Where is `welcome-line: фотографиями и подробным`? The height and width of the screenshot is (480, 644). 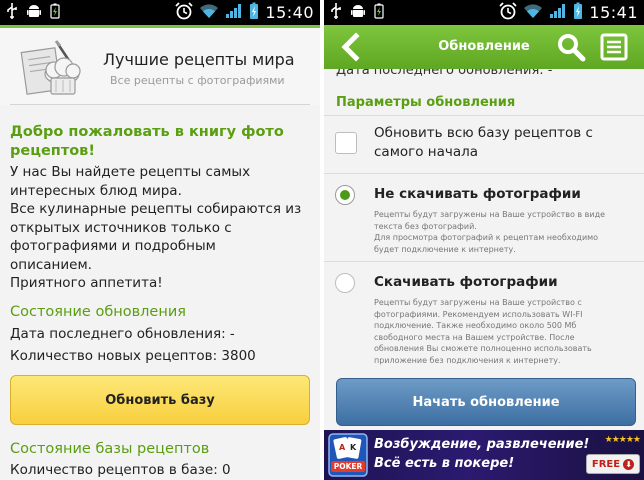 welcome-line: фотографиями и подробным is located at coordinates (113, 246).